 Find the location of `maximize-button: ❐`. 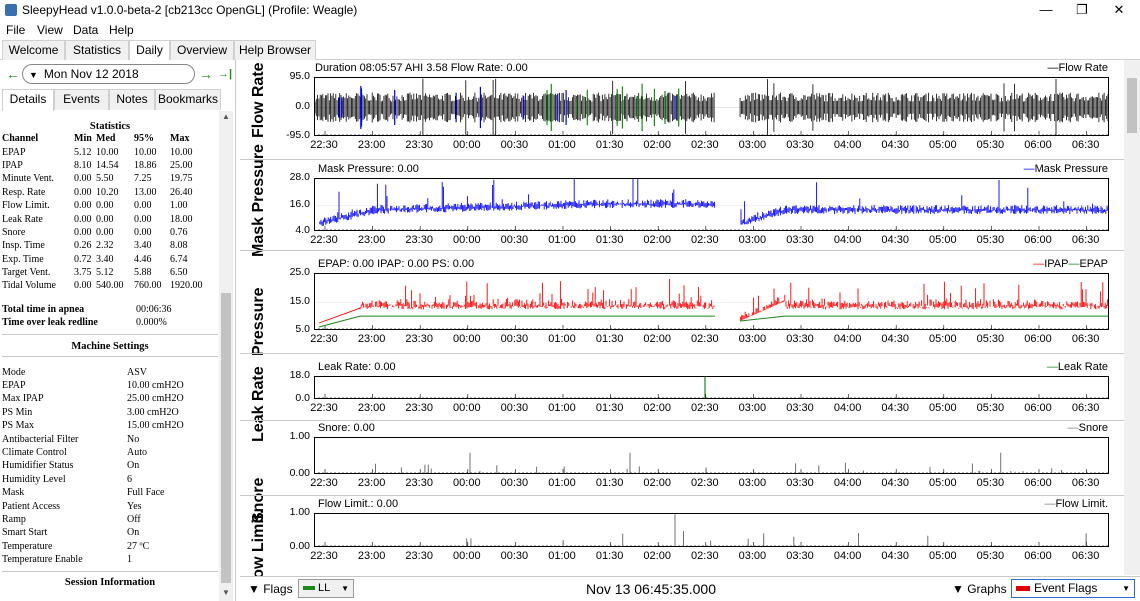

maximize-button: ❐ is located at coordinates (1082, 10).